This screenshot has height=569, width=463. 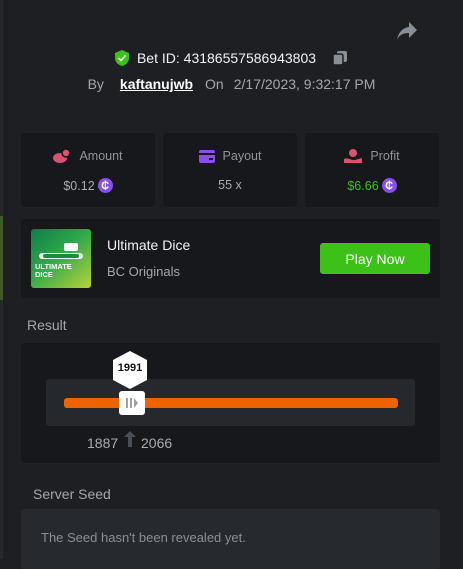 I want to click on result-range-bar, so click(x=231, y=403).